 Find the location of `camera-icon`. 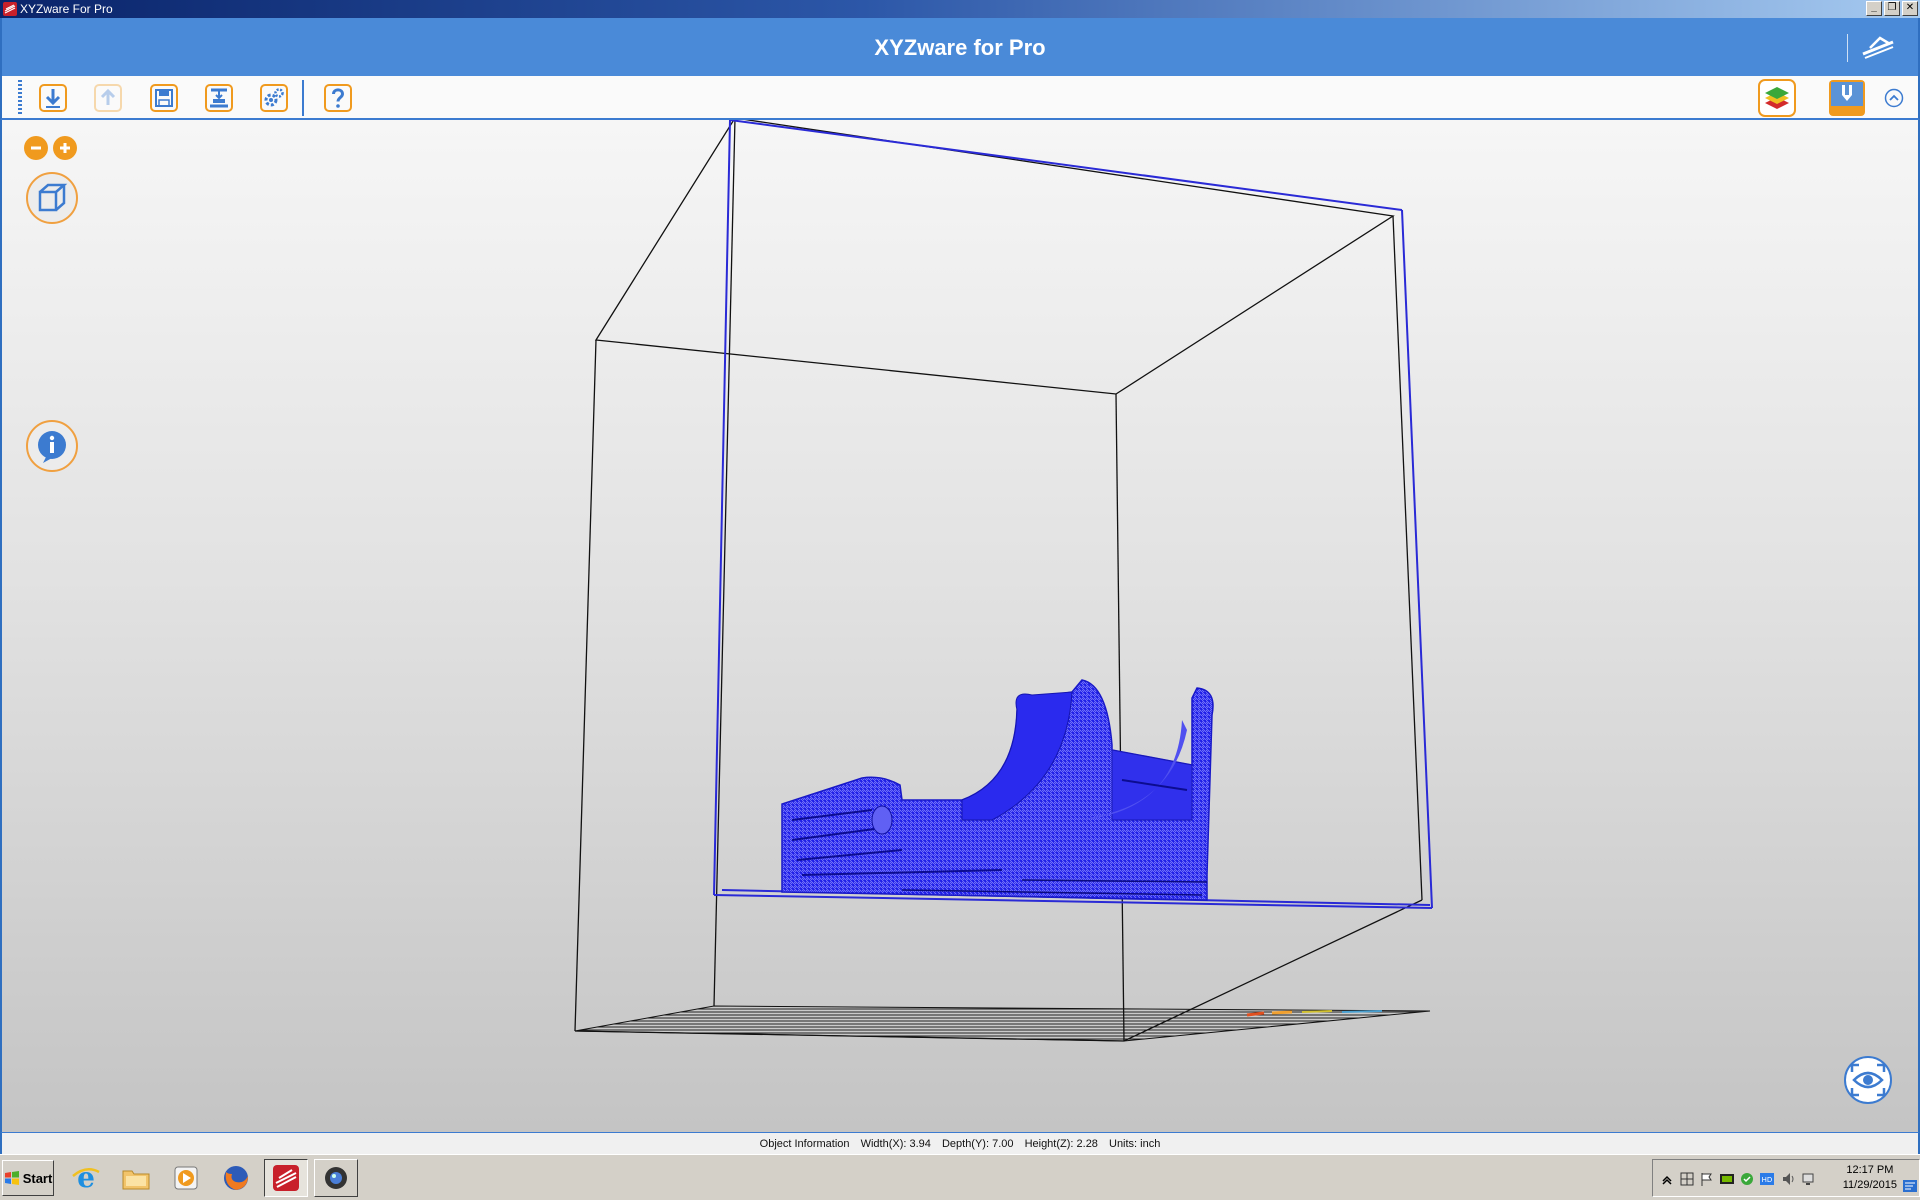

camera-icon is located at coordinates (336, 1178).